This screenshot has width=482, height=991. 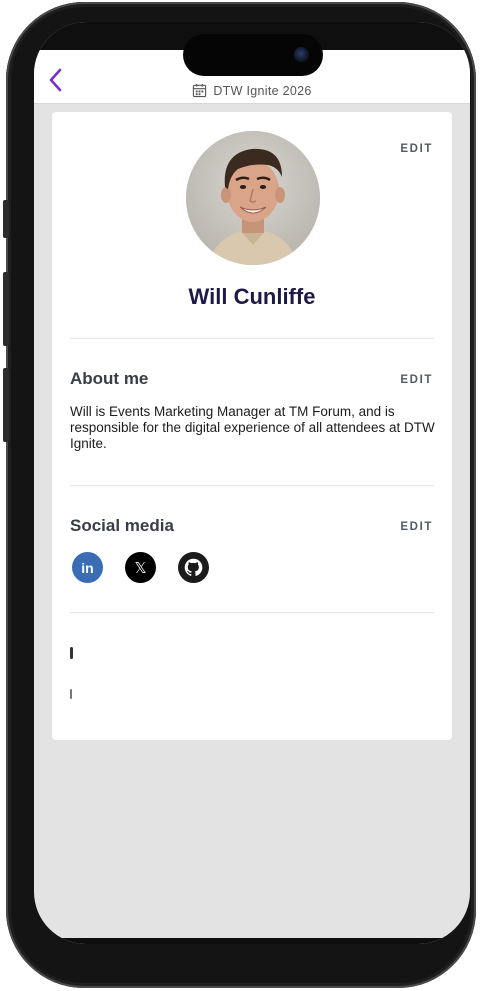 I want to click on github-button, so click(x=193, y=567).